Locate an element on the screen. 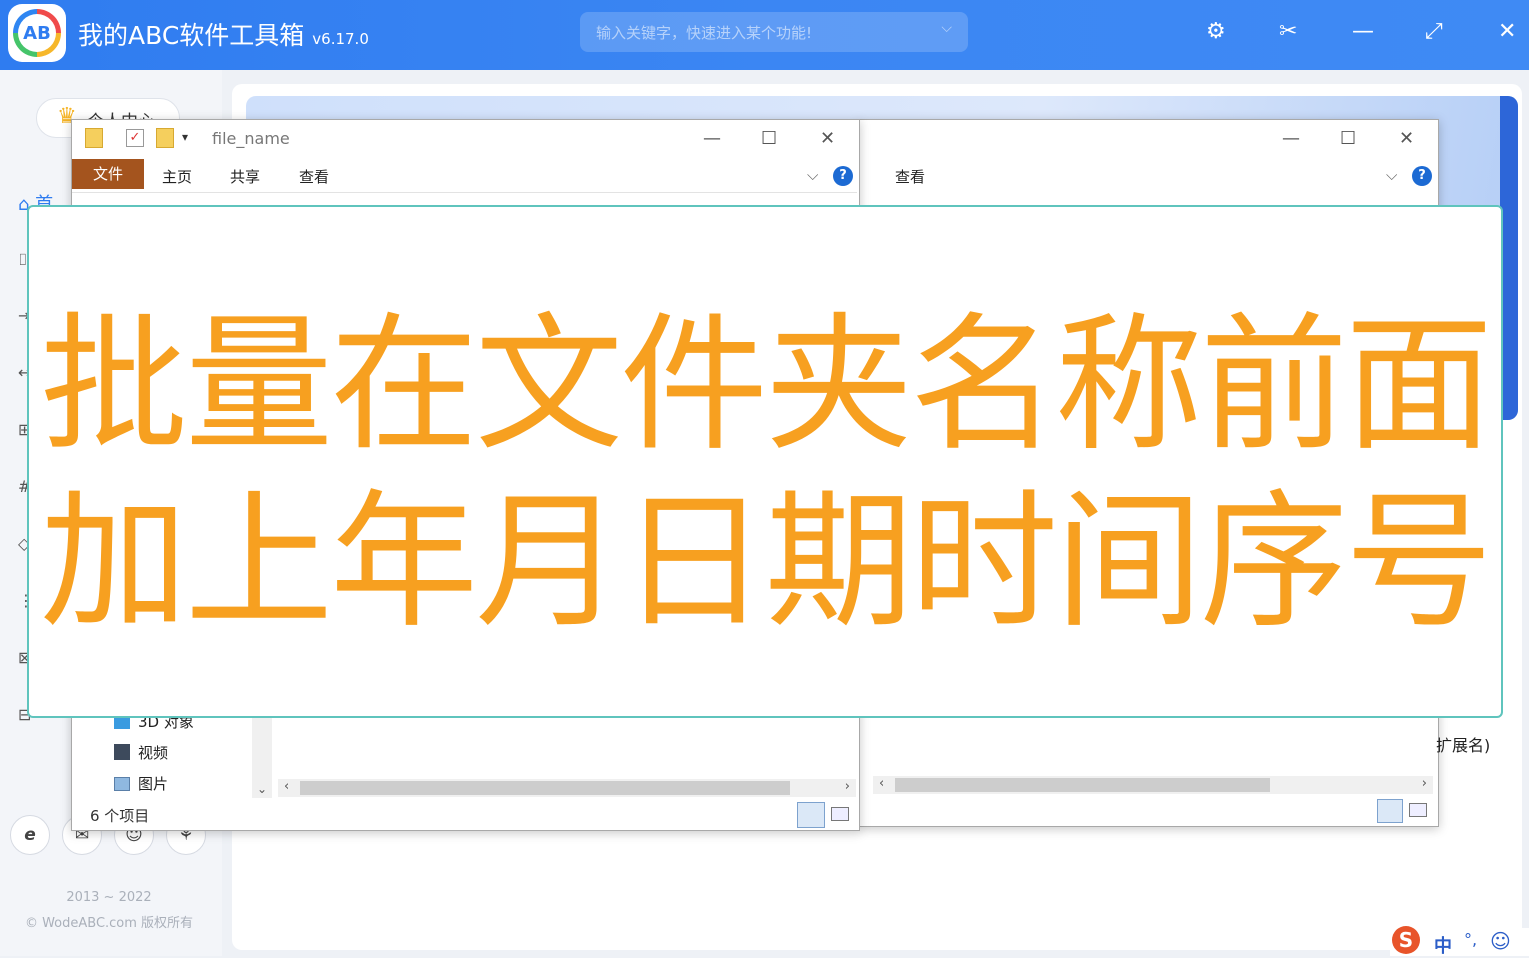 This screenshot has height=958, width=1529. new-folder-icon is located at coordinates (165, 138).